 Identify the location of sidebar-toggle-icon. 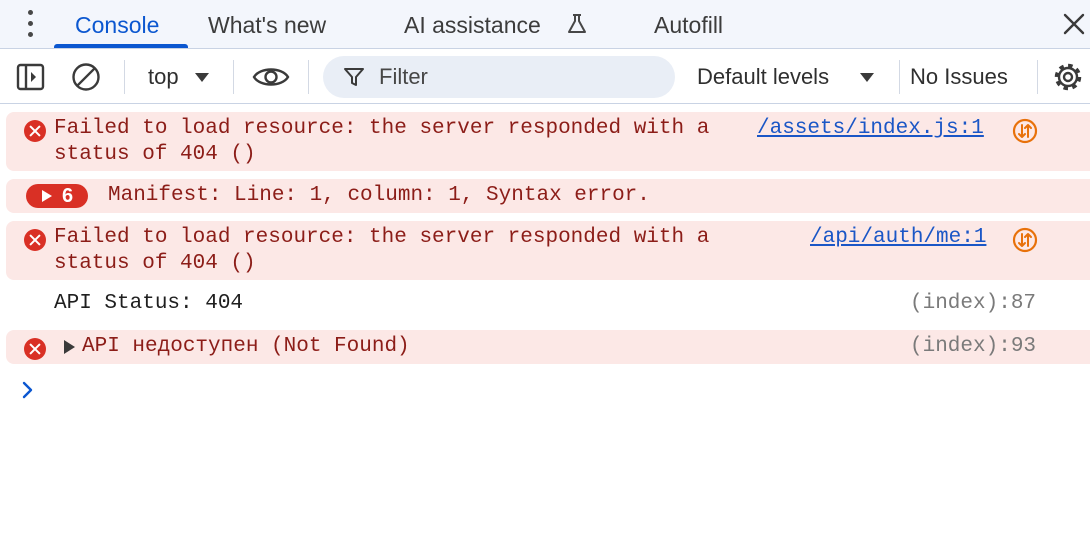
(30, 77).